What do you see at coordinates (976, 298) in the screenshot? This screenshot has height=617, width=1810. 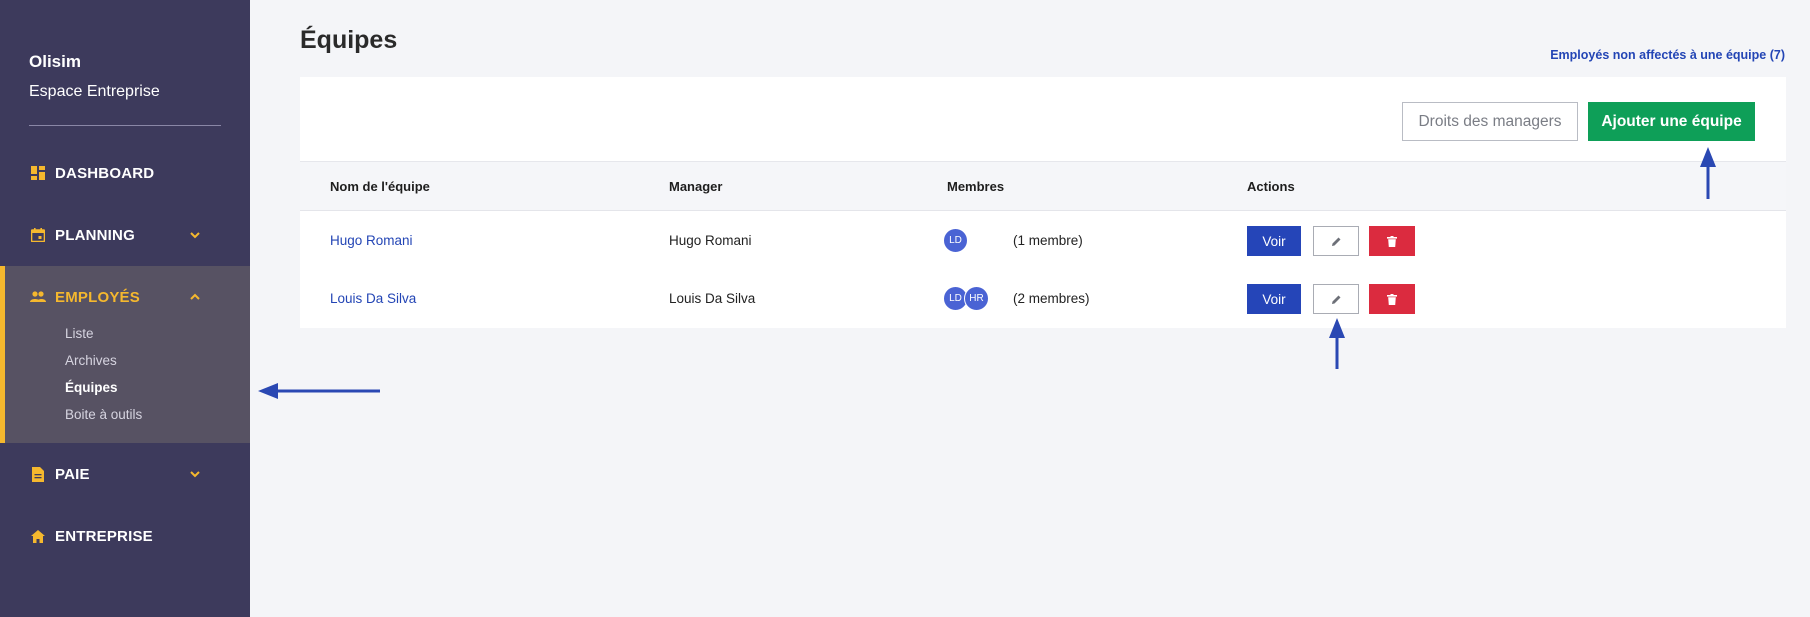 I see `avatar: HR` at bounding box center [976, 298].